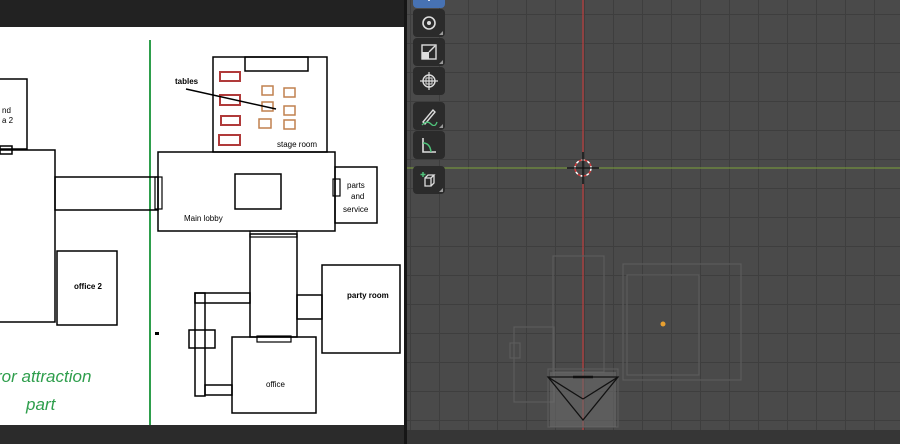 The width and height of the screenshot is (900, 444). What do you see at coordinates (8, 120) in the screenshot?
I see `partial-room-label-2: a 2` at bounding box center [8, 120].